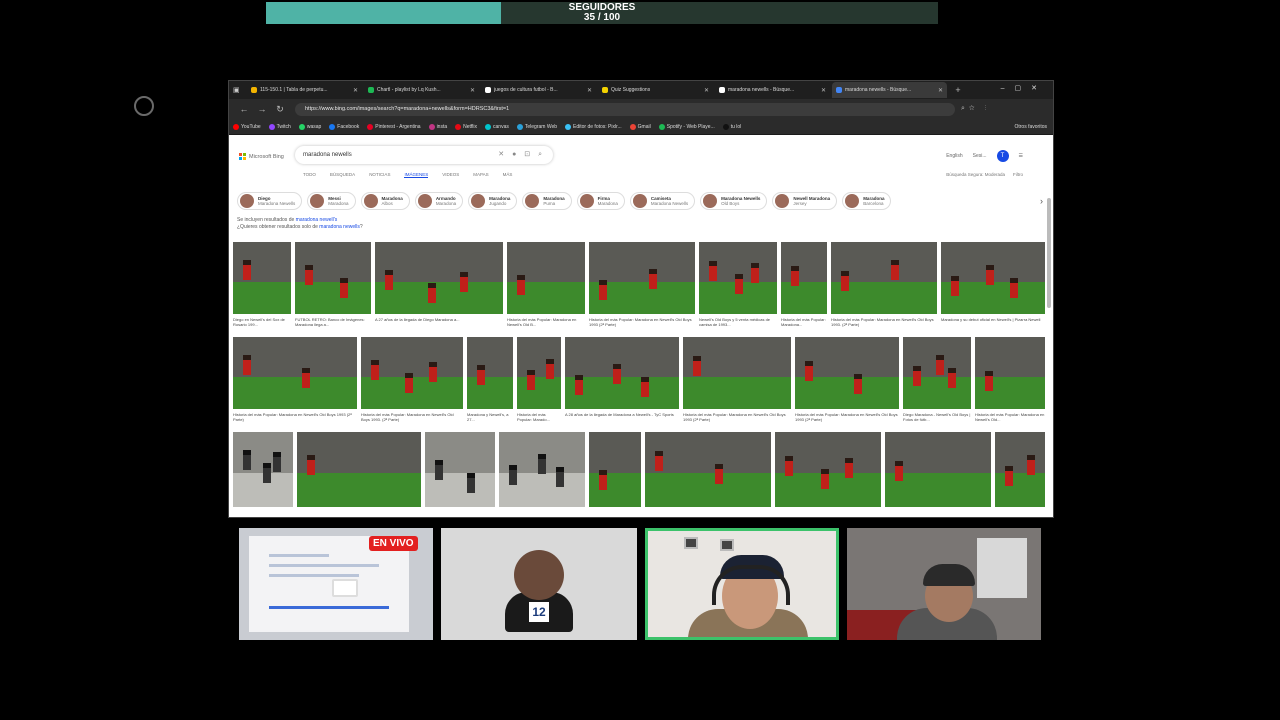  Describe the element at coordinates (536, 126) in the screenshot. I see `bookmark-item: Telegram Web` at that location.